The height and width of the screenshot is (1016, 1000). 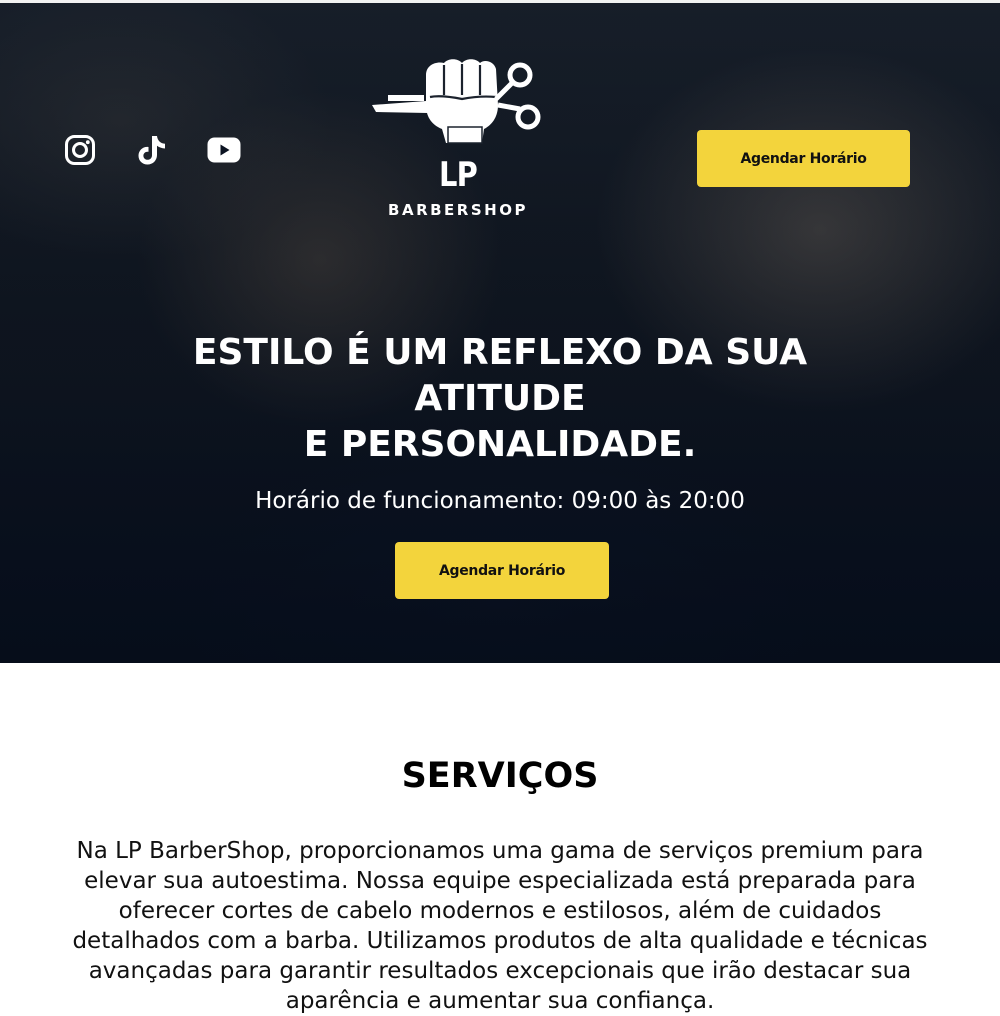 I want to click on social-links, so click(x=152, y=150).